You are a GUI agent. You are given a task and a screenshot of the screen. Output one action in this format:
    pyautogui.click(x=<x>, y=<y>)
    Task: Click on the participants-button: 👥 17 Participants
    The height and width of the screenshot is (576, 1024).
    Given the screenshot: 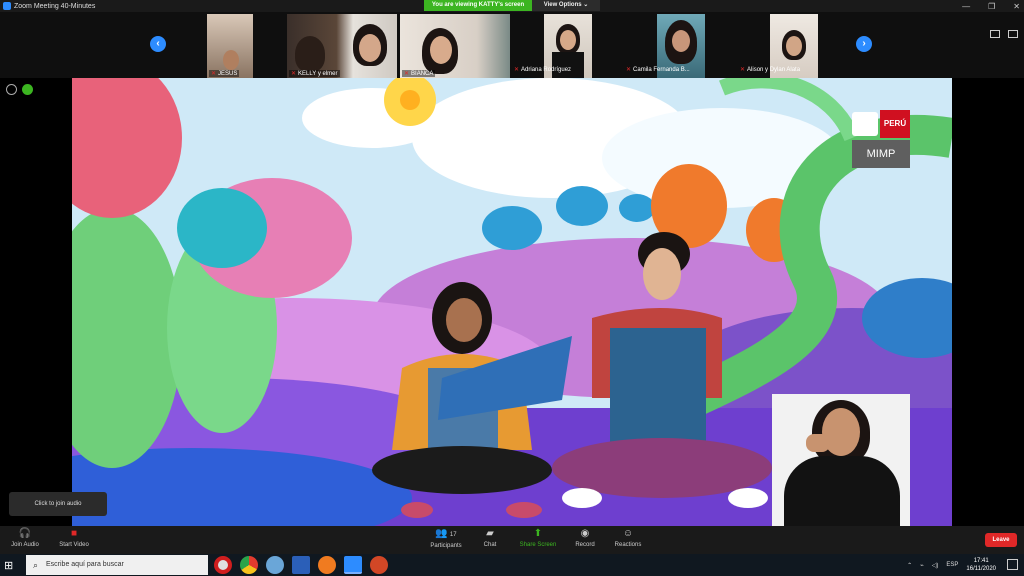 What is the action you would take?
    pyautogui.click(x=446, y=538)
    